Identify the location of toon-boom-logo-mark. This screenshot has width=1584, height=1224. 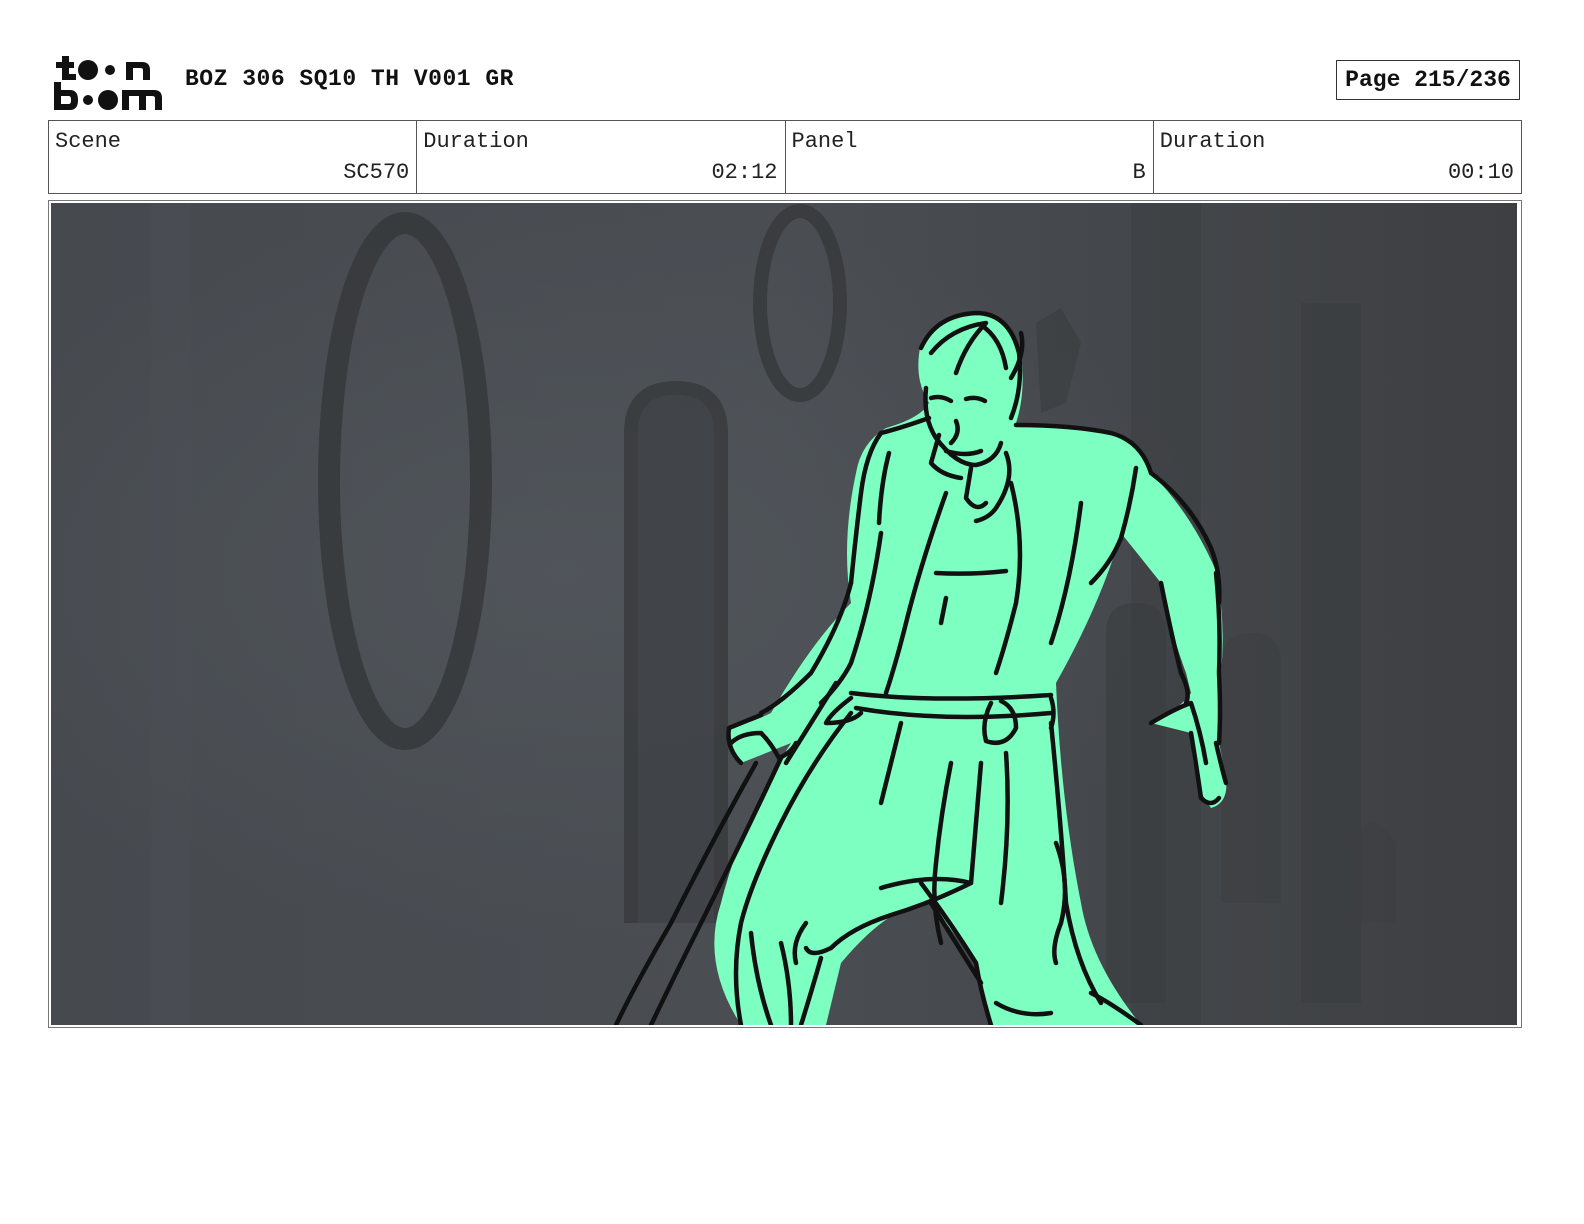
(108, 83).